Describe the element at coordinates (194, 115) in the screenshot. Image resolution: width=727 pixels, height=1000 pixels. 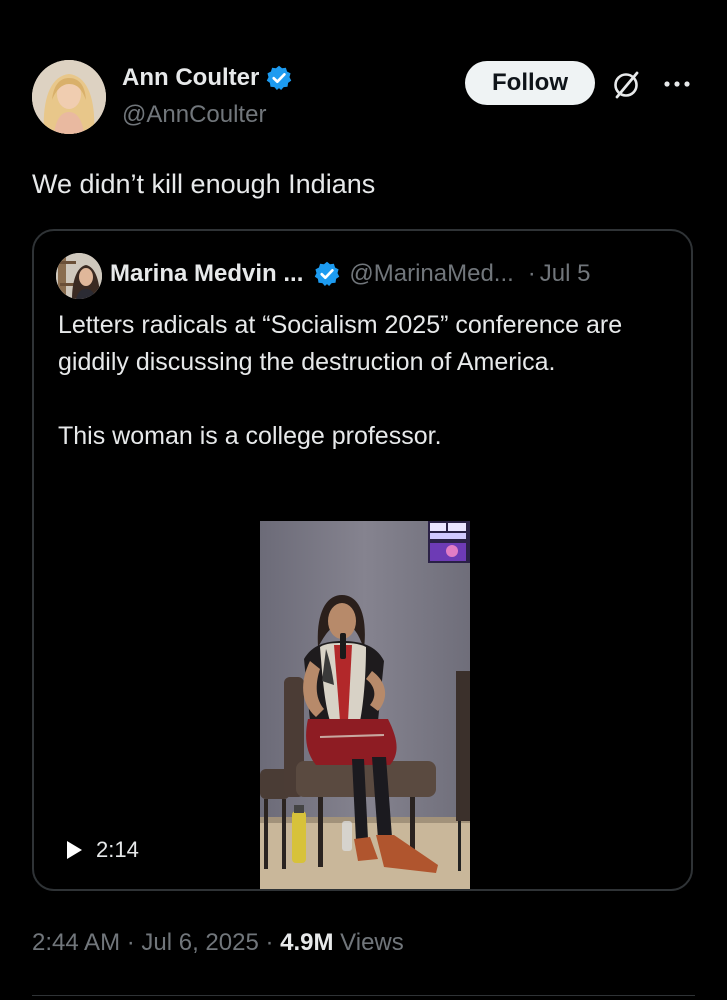
I see `author-handle: @AnnCoulter` at that location.